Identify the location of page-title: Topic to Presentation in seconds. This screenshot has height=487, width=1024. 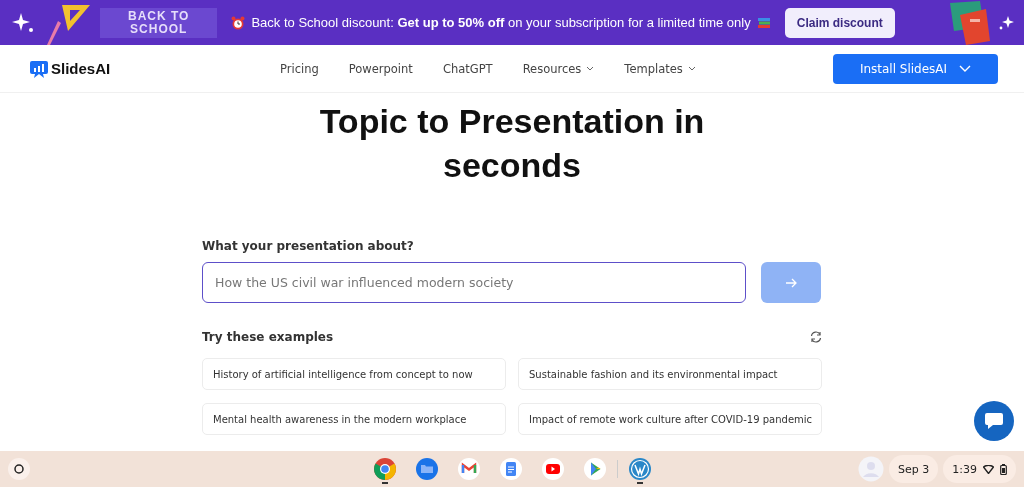
(512, 143).